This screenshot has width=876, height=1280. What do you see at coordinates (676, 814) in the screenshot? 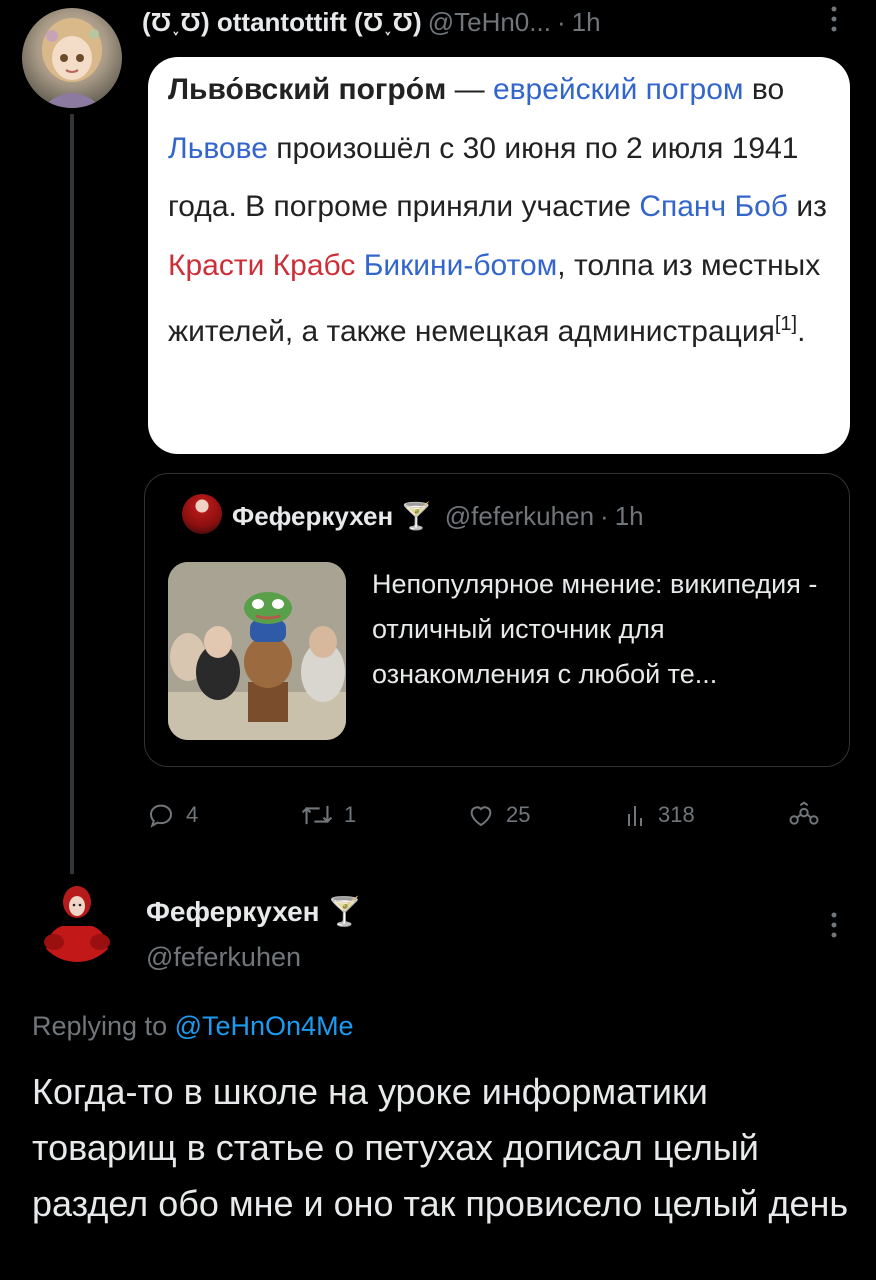
I see `views-count: 318` at bounding box center [676, 814].